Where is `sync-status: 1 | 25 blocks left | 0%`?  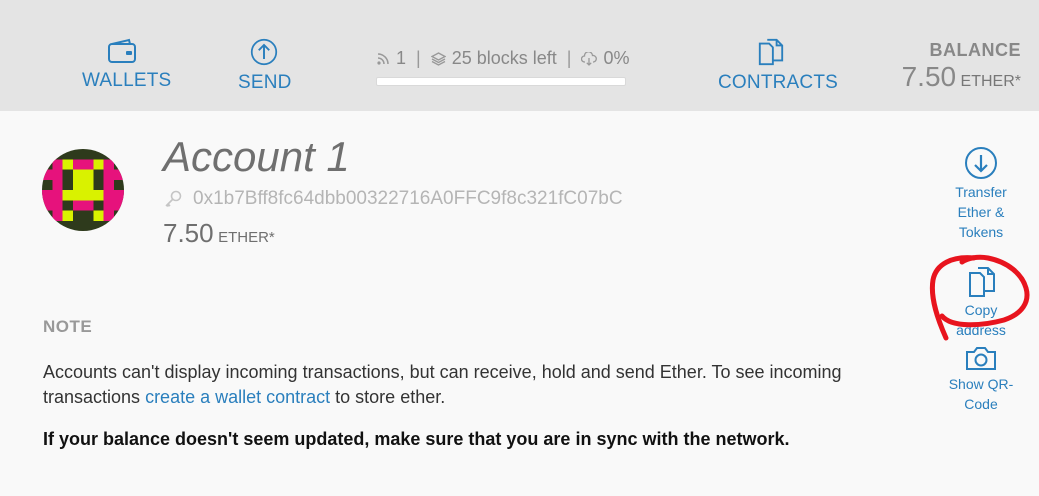 sync-status: 1 | 25 blocks left | 0% is located at coordinates (504, 67).